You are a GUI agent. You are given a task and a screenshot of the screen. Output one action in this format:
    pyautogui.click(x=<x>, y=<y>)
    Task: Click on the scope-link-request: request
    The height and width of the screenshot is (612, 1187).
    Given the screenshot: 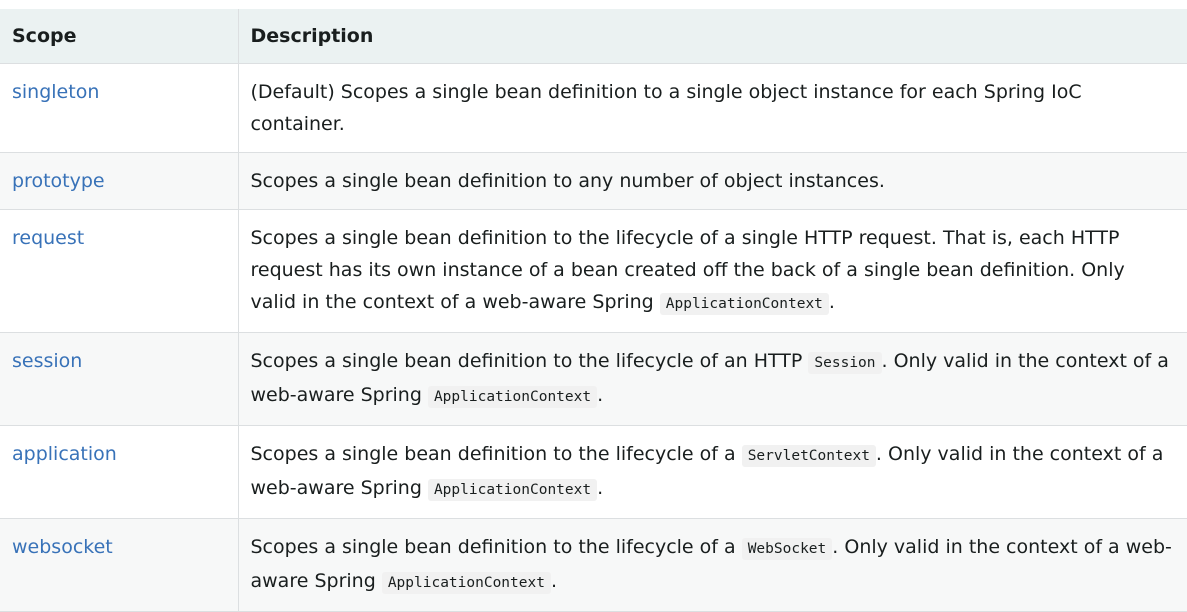 What is the action you would take?
    pyautogui.click(x=48, y=238)
    